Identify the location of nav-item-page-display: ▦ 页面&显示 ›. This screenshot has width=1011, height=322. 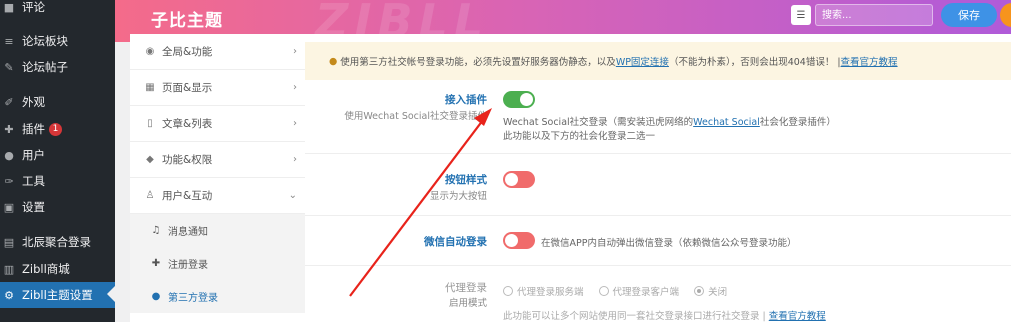
(217, 88).